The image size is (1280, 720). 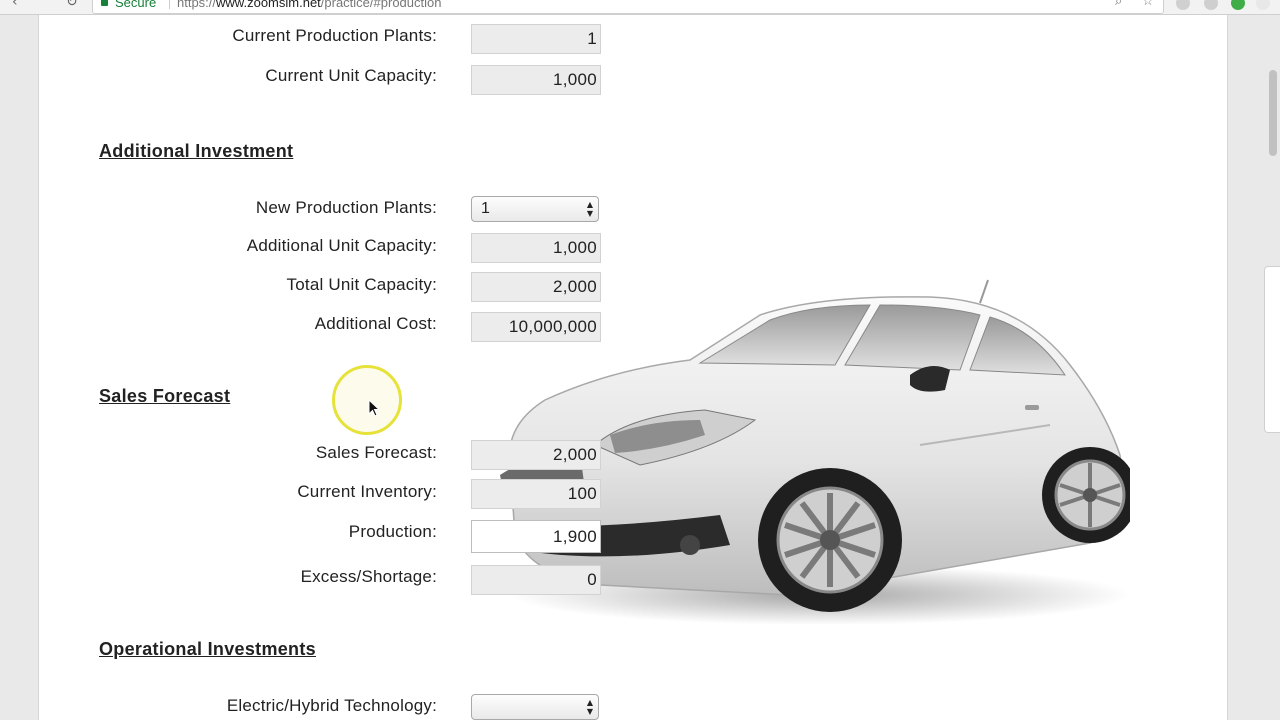 I want to click on excess-shortage-field: 0, so click(x=536, y=580).